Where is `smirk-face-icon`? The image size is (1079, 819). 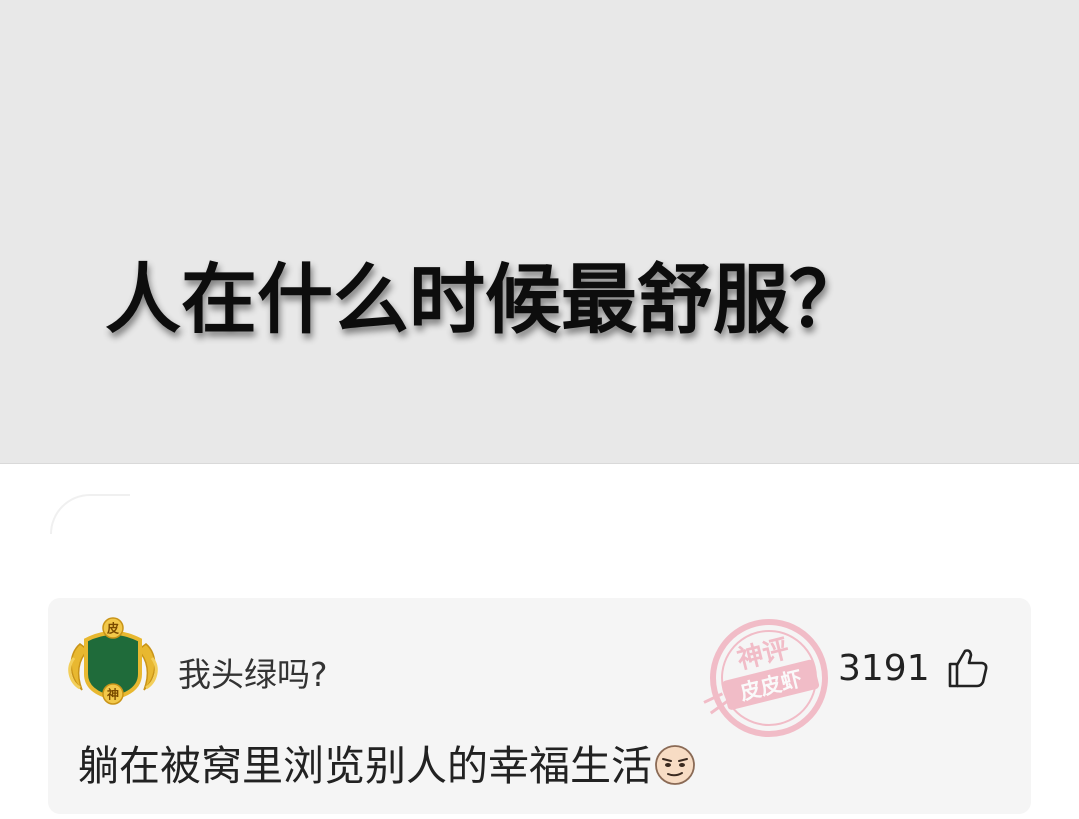 smirk-face-icon is located at coordinates (675, 765).